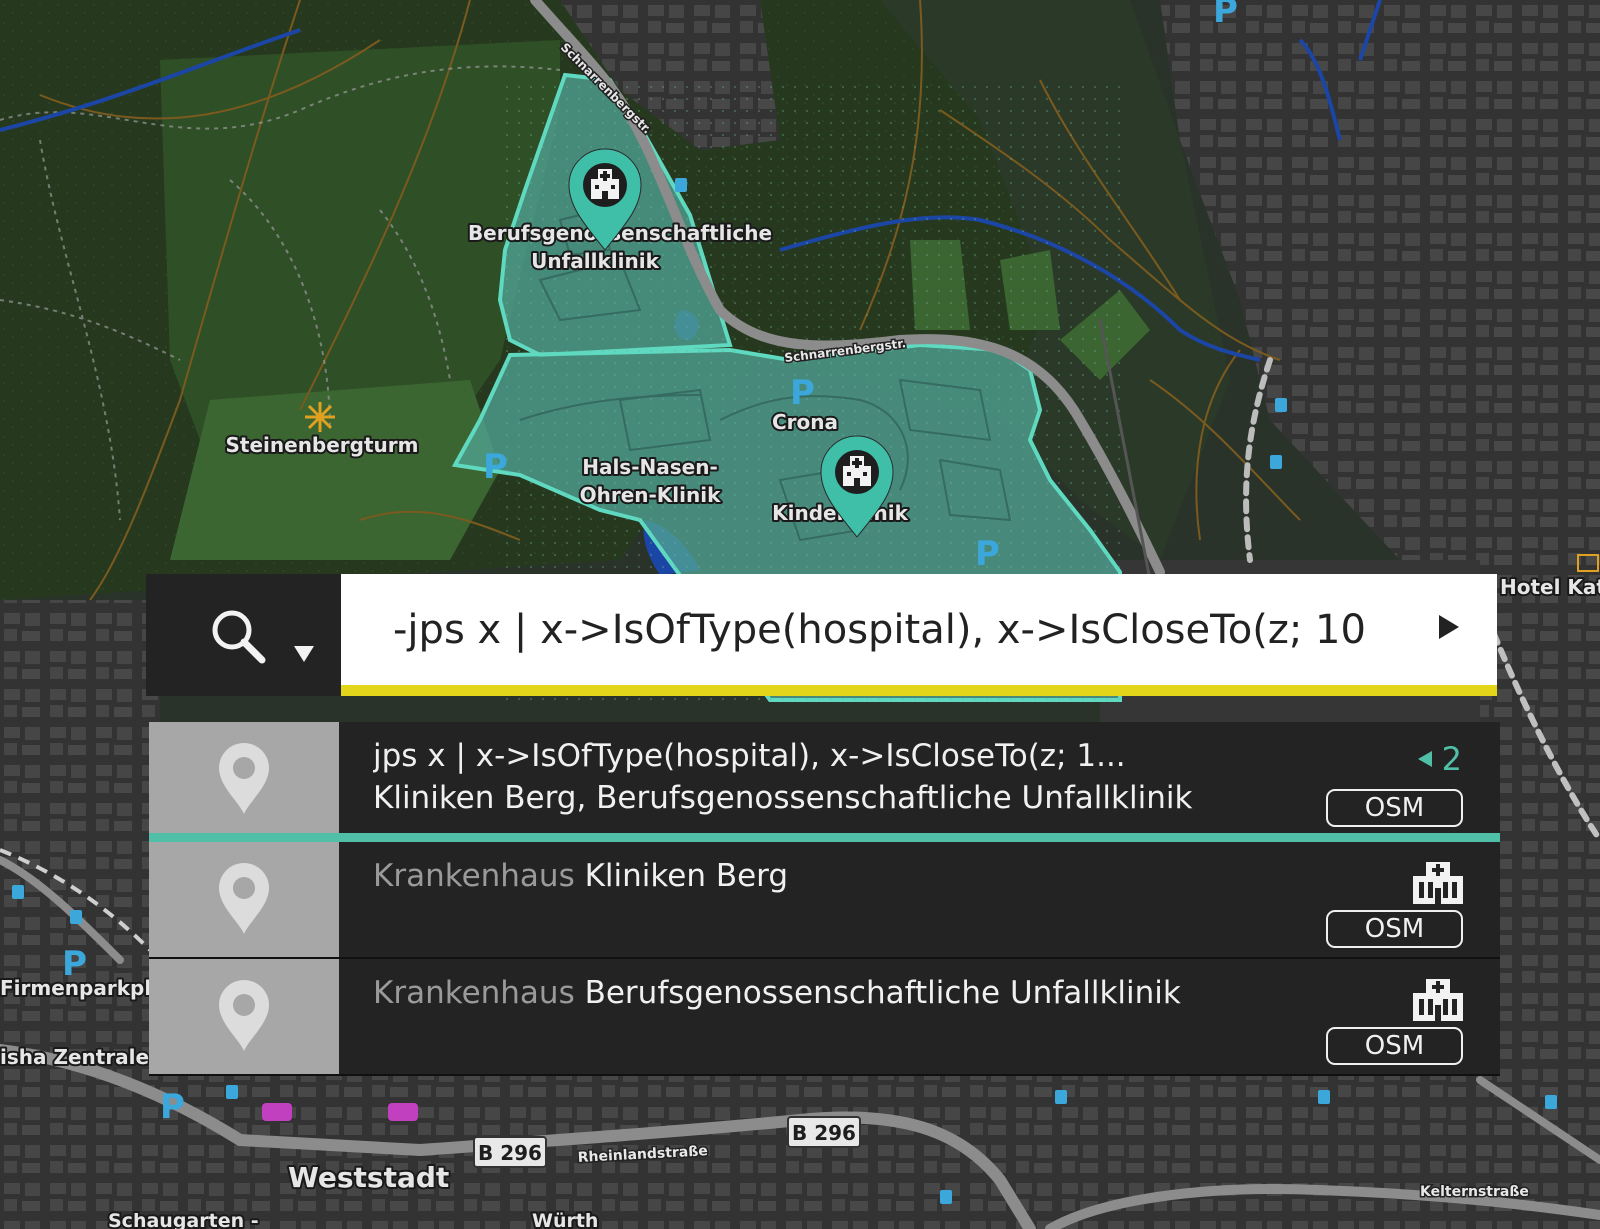  What do you see at coordinates (74, 1057) in the screenshot?
I see `map-label-zentrale: isha Zentrale` at bounding box center [74, 1057].